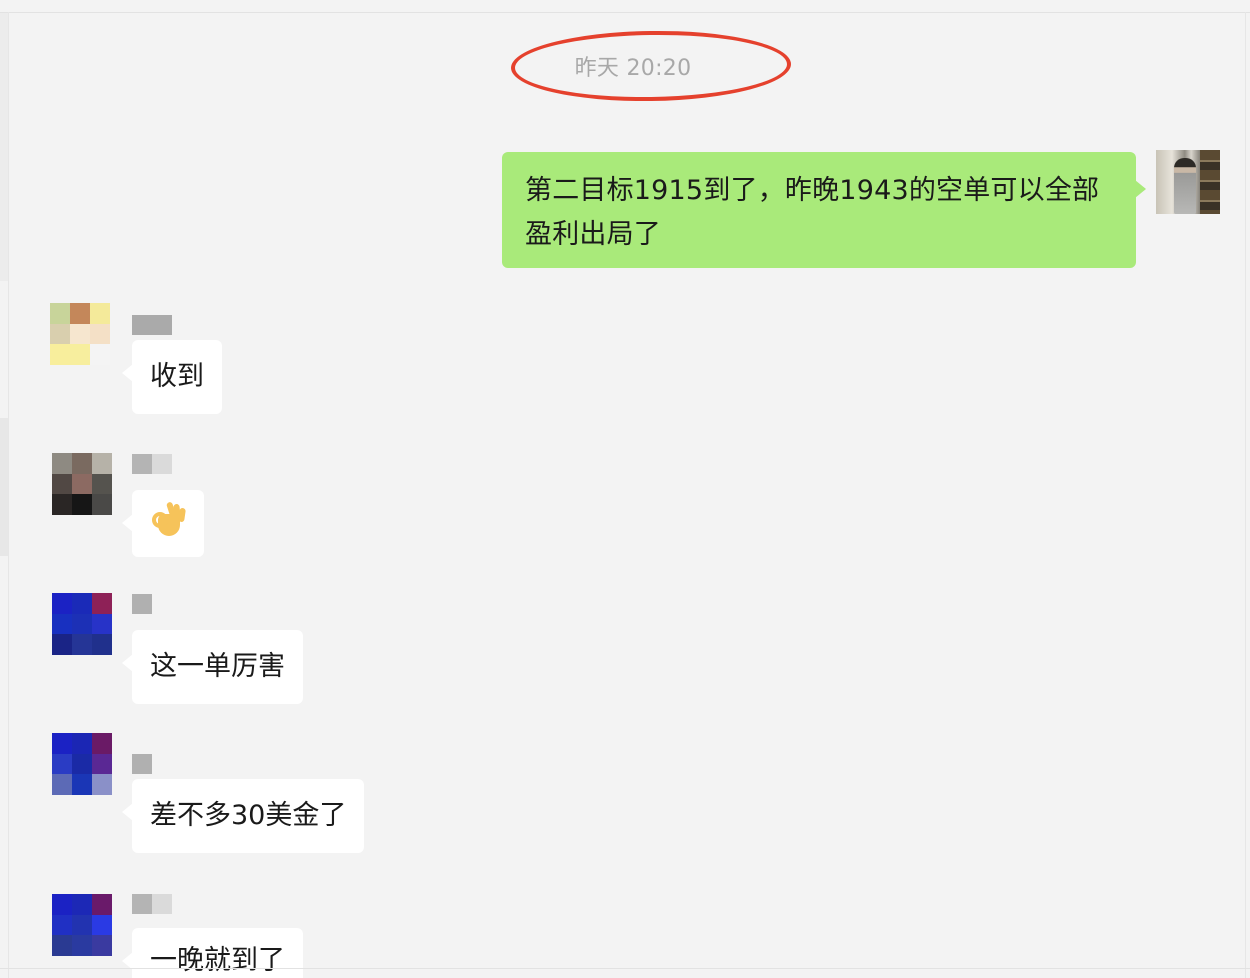 The image size is (1250, 978). Describe the element at coordinates (8, 495) in the screenshot. I see `left-divider` at that location.